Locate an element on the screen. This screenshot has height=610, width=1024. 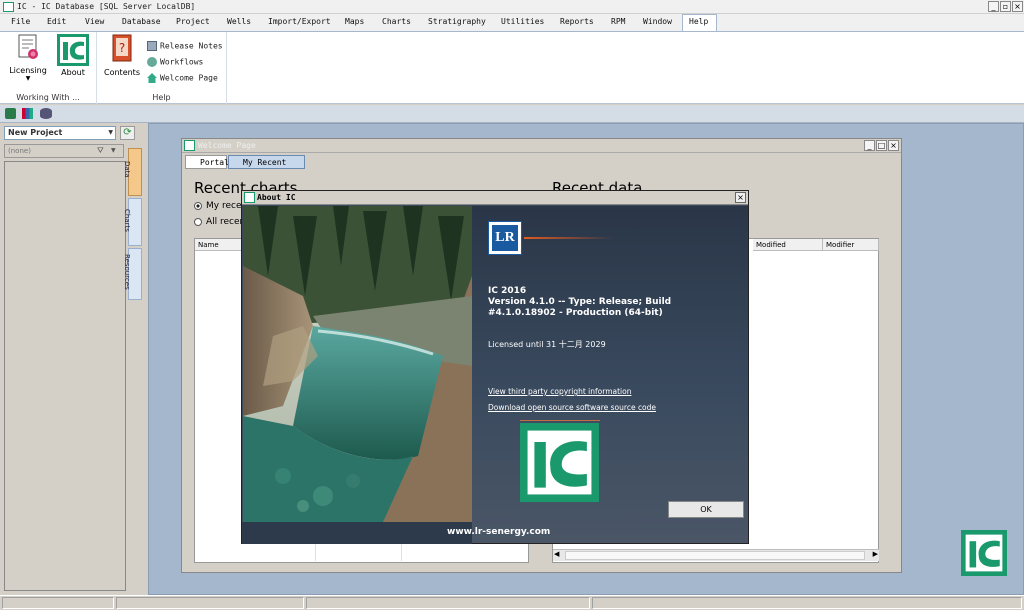
horizontal-scrollbar: ◀ ▶ is located at coordinates (716, 555).